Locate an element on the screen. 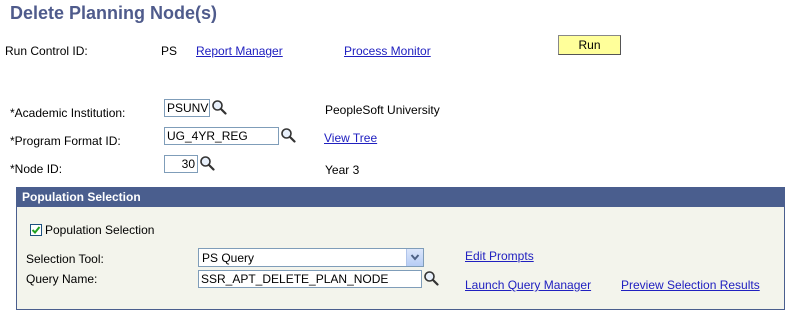  node-id-input: 30 is located at coordinates (181, 164).